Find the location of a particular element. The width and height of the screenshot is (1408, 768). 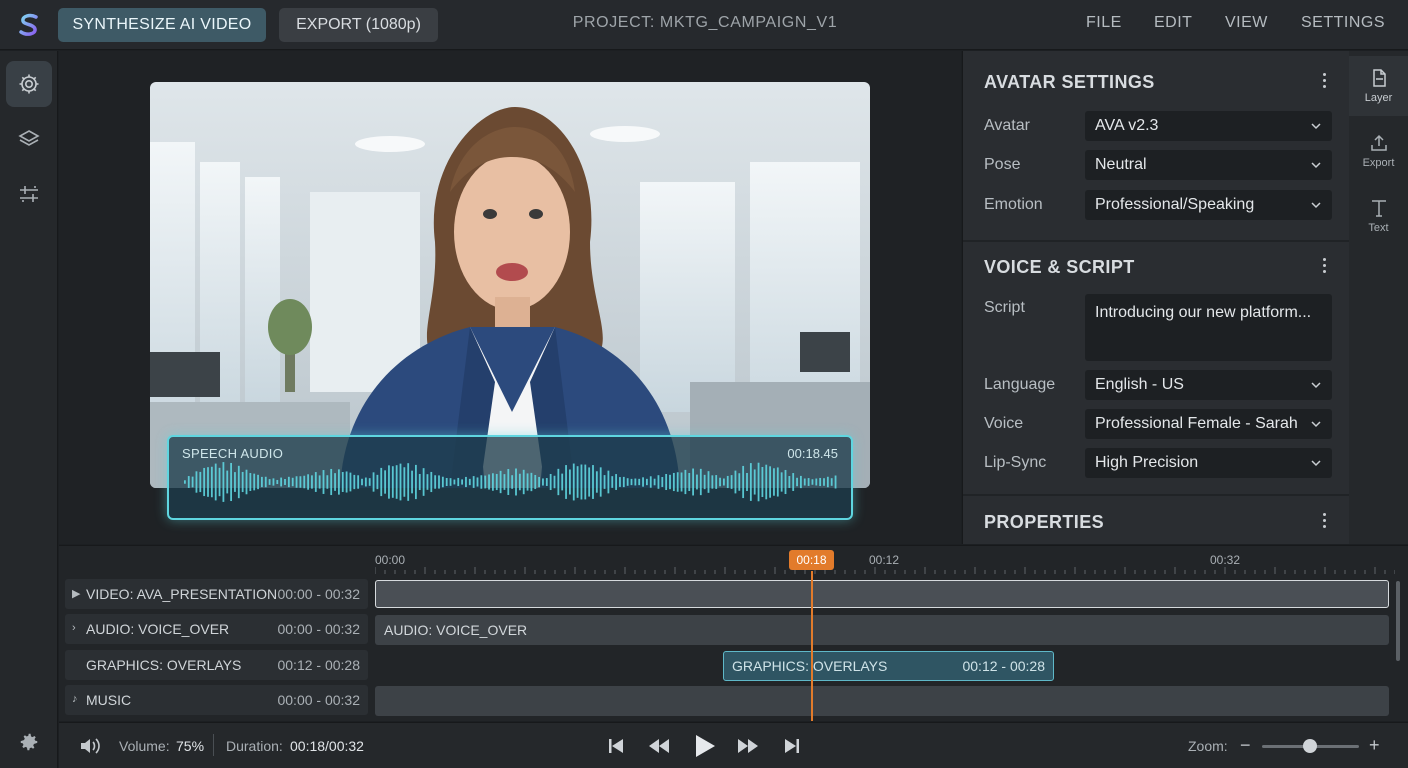

avatar-select: AVA v2.3 is located at coordinates (1208, 126).